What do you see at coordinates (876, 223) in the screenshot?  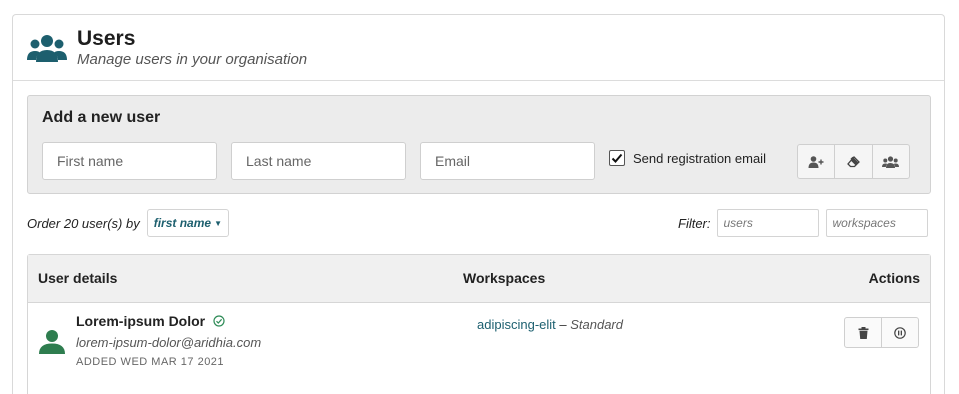 I see `filter-workspaces-input` at bounding box center [876, 223].